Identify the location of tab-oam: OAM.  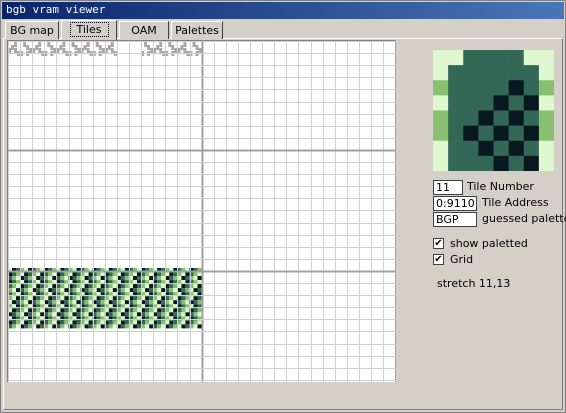
(144, 30).